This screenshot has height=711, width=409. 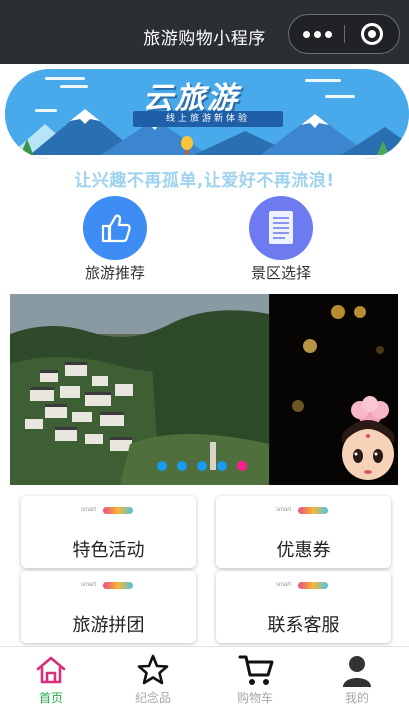 What do you see at coordinates (303, 532) in the screenshot?
I see `card-coupons: smart 优惠券` at bounding box center [303, 532].